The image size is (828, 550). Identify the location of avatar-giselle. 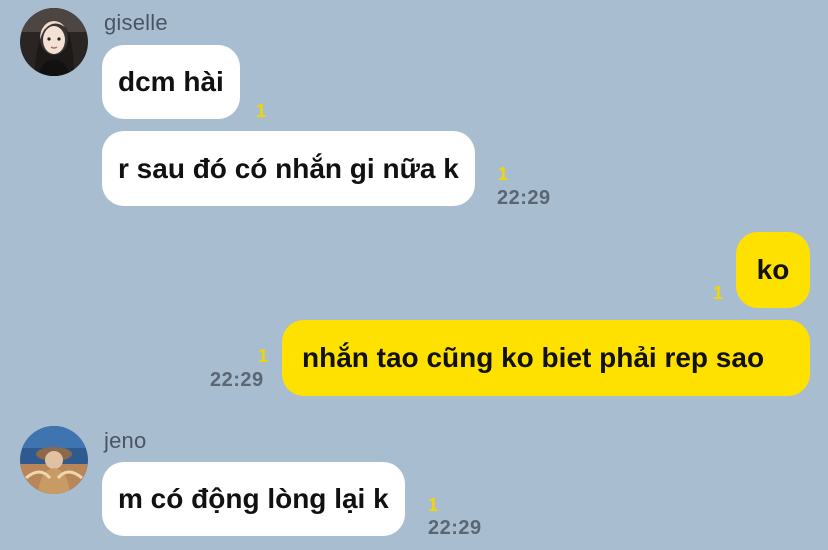
(54, 42).